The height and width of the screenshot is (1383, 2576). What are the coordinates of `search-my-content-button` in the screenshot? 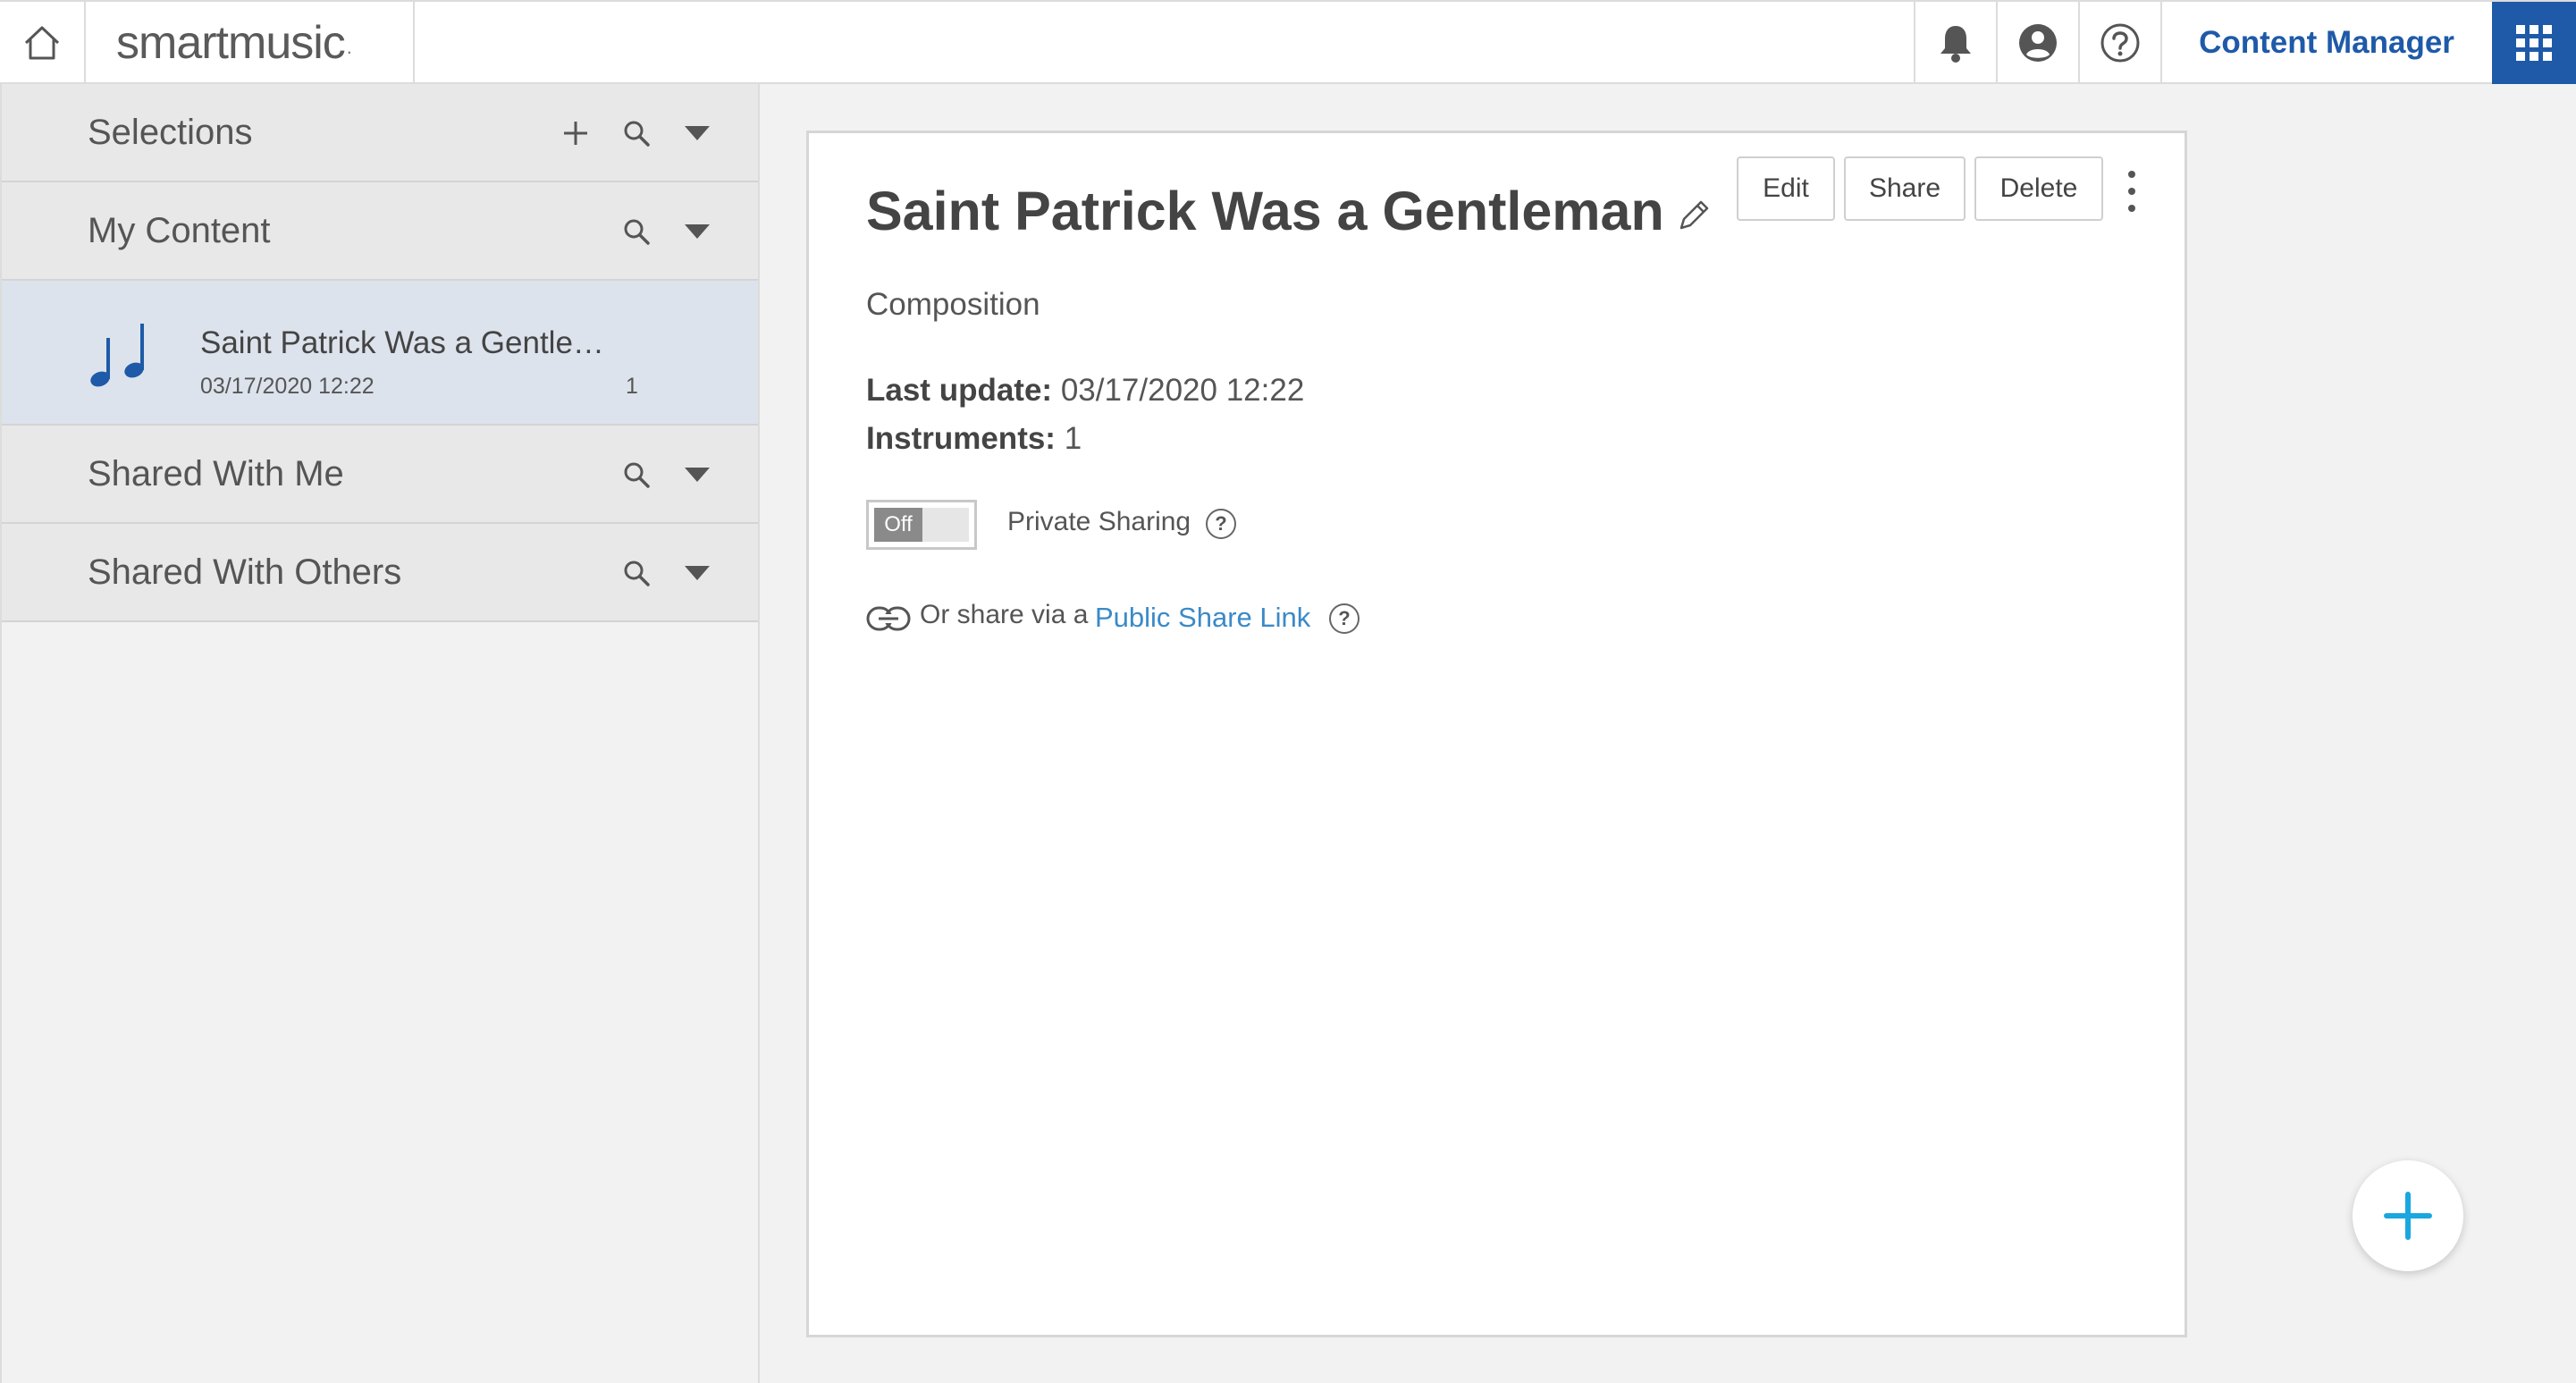 It's located at (637, 231).